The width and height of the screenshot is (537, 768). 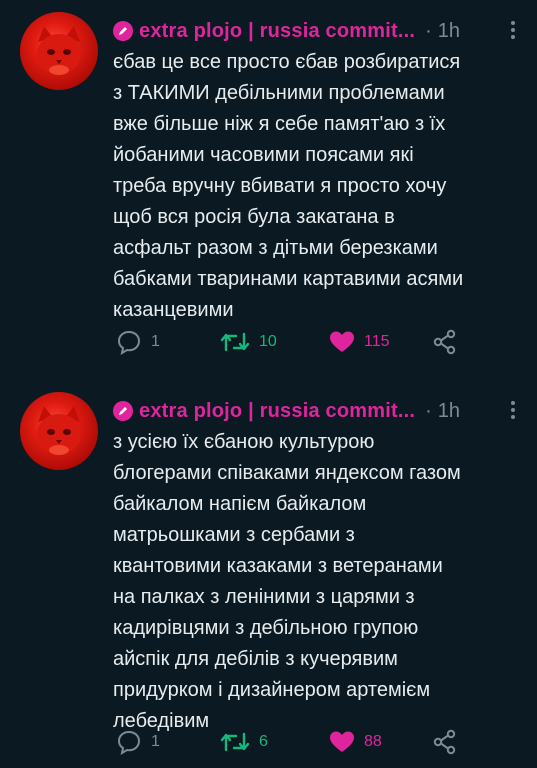 I want to click on retweet-count: 10, so click(x=268, y=341).